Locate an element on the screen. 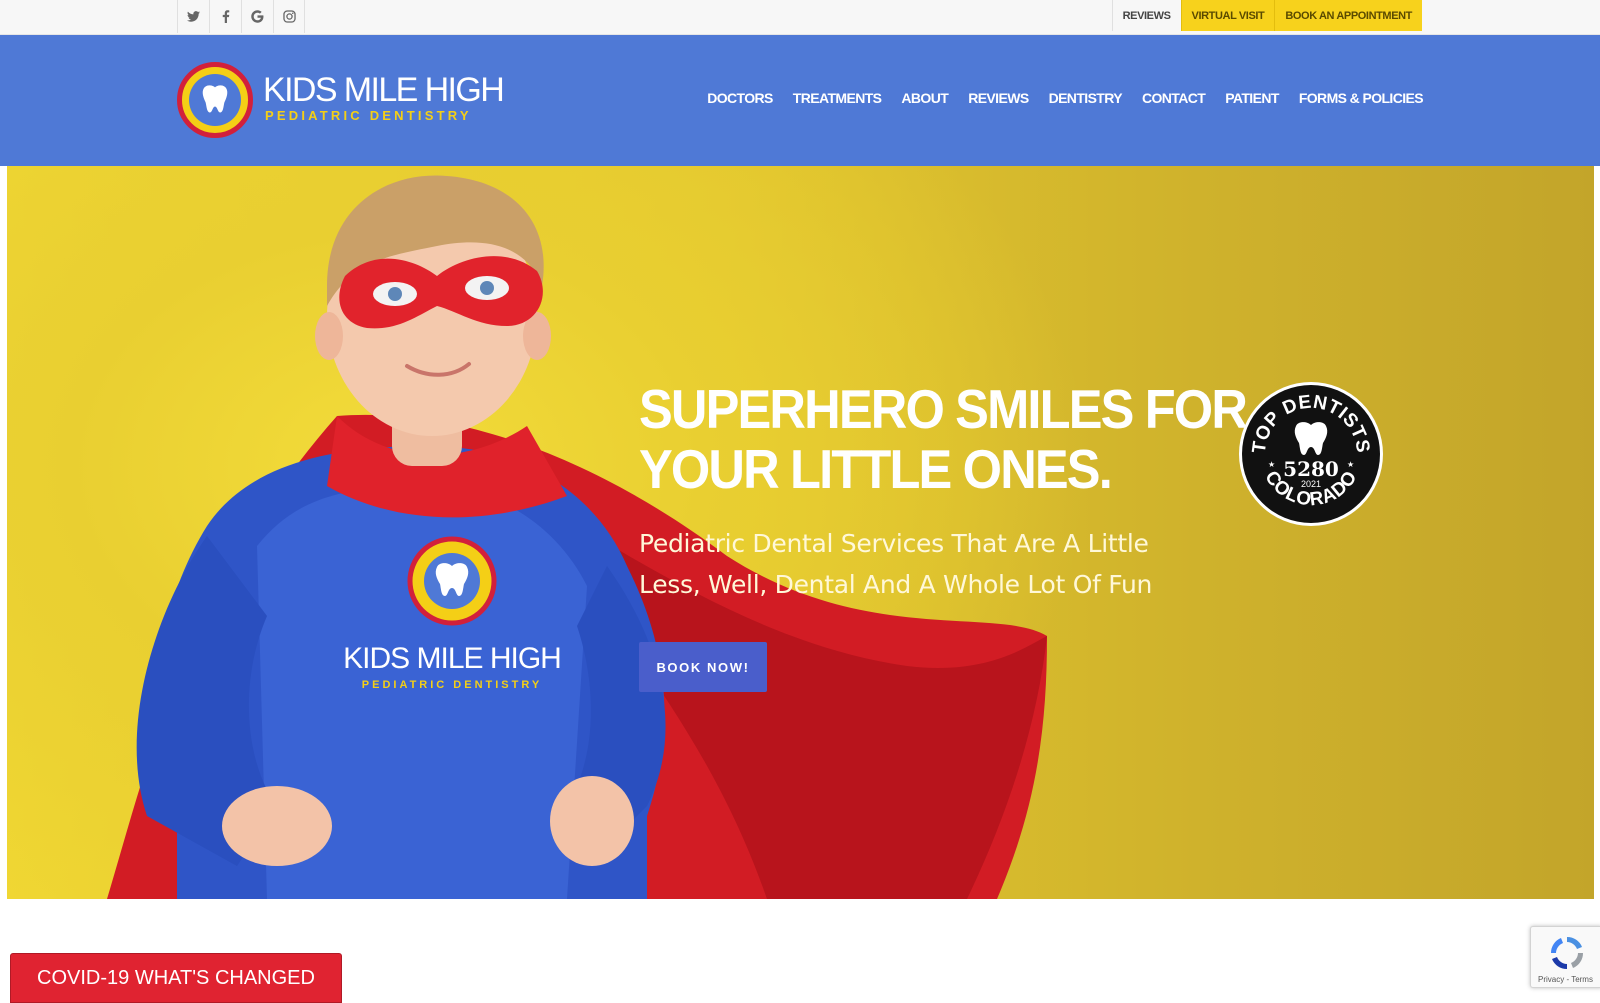  shirt-logo-subtitle: PEDIATRIC DENTISTRY is located at coordinates (452, 685).